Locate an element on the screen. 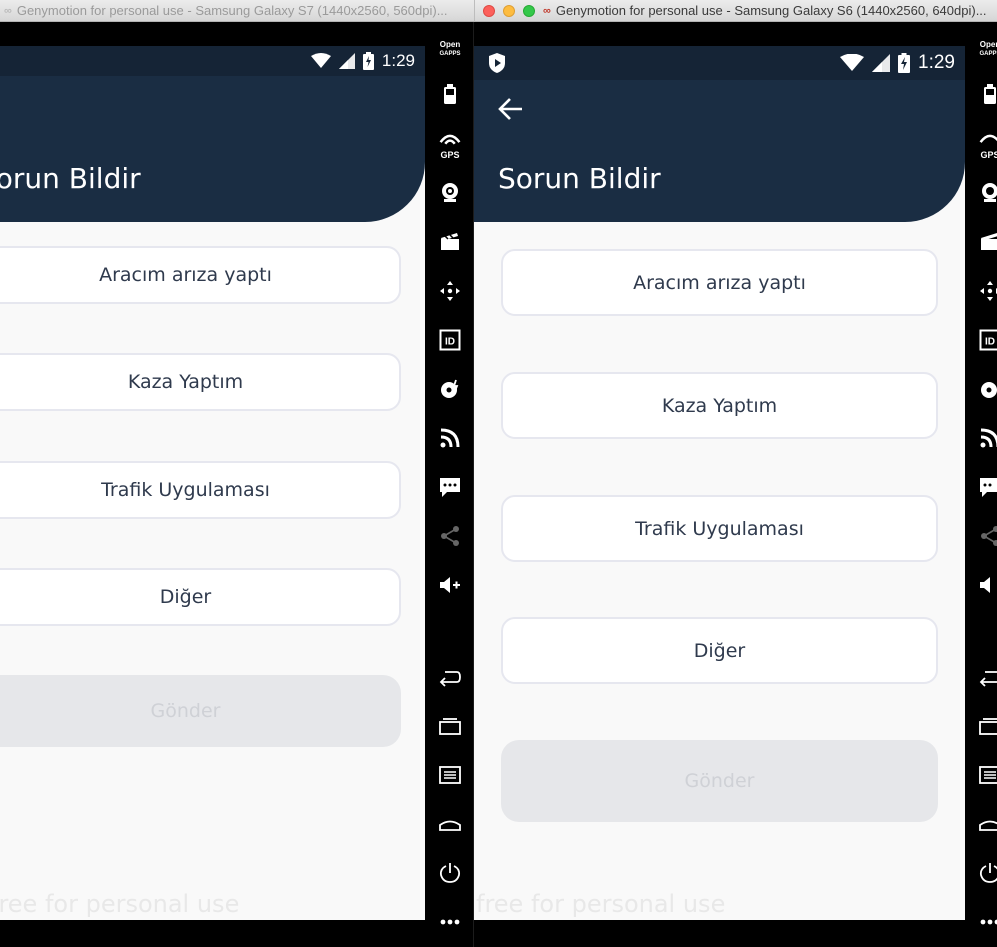 The image size is (997, 947). window-controls is located at coordinates (509, 10).